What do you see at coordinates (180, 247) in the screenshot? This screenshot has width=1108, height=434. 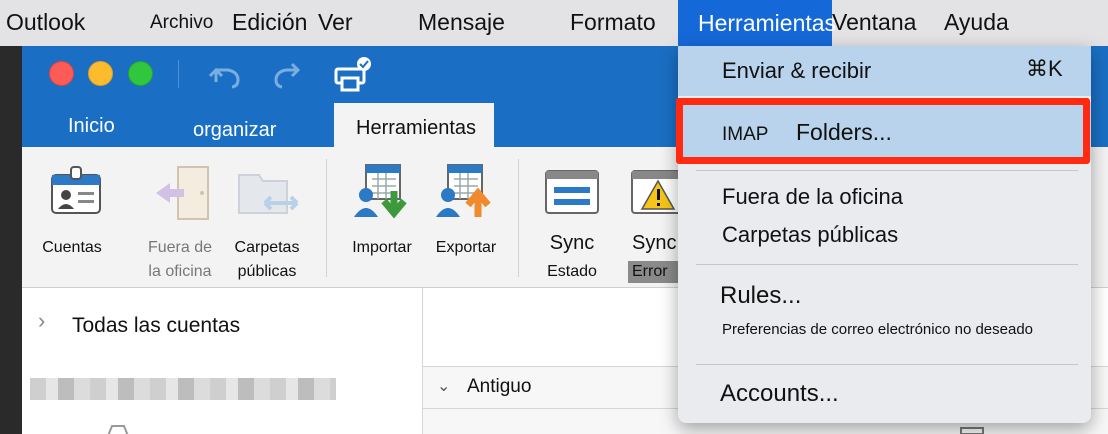 I see `fuera-label-1: Fuera de` at bounding box center [180, 247].